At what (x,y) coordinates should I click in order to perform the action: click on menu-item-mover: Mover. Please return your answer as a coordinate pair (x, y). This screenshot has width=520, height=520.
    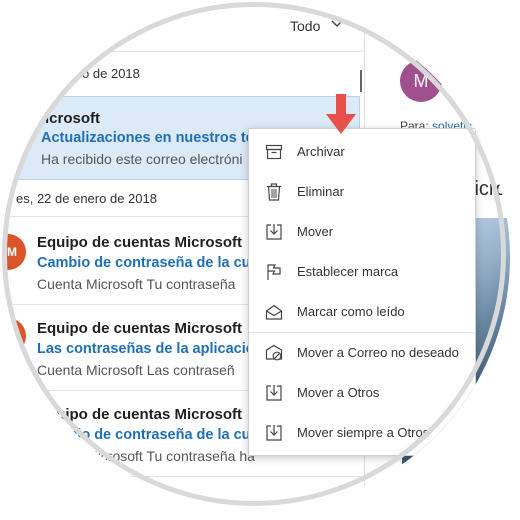
    Looking at the image, I should click on (362, 232).